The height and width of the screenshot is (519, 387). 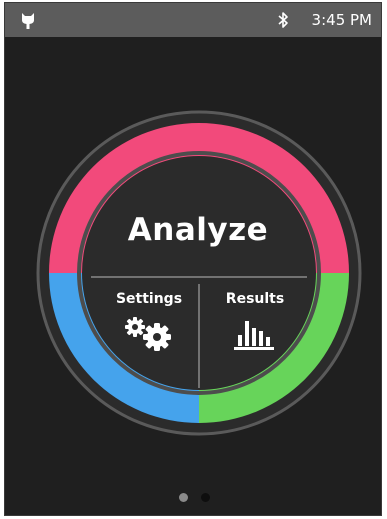 I want to click on page-dot-active, so click(x=183, y=497).